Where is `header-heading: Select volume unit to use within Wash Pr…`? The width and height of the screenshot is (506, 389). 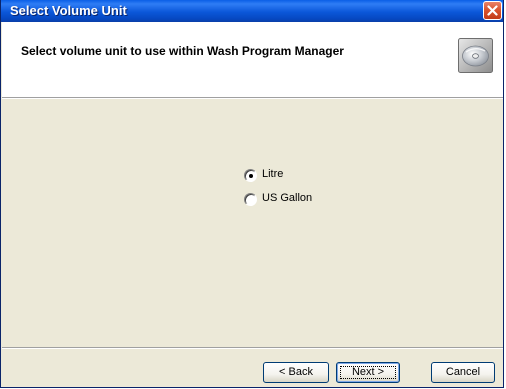 header-heading: Select volume unit to use within Wash Pr… is located at coordinates (182, 51).